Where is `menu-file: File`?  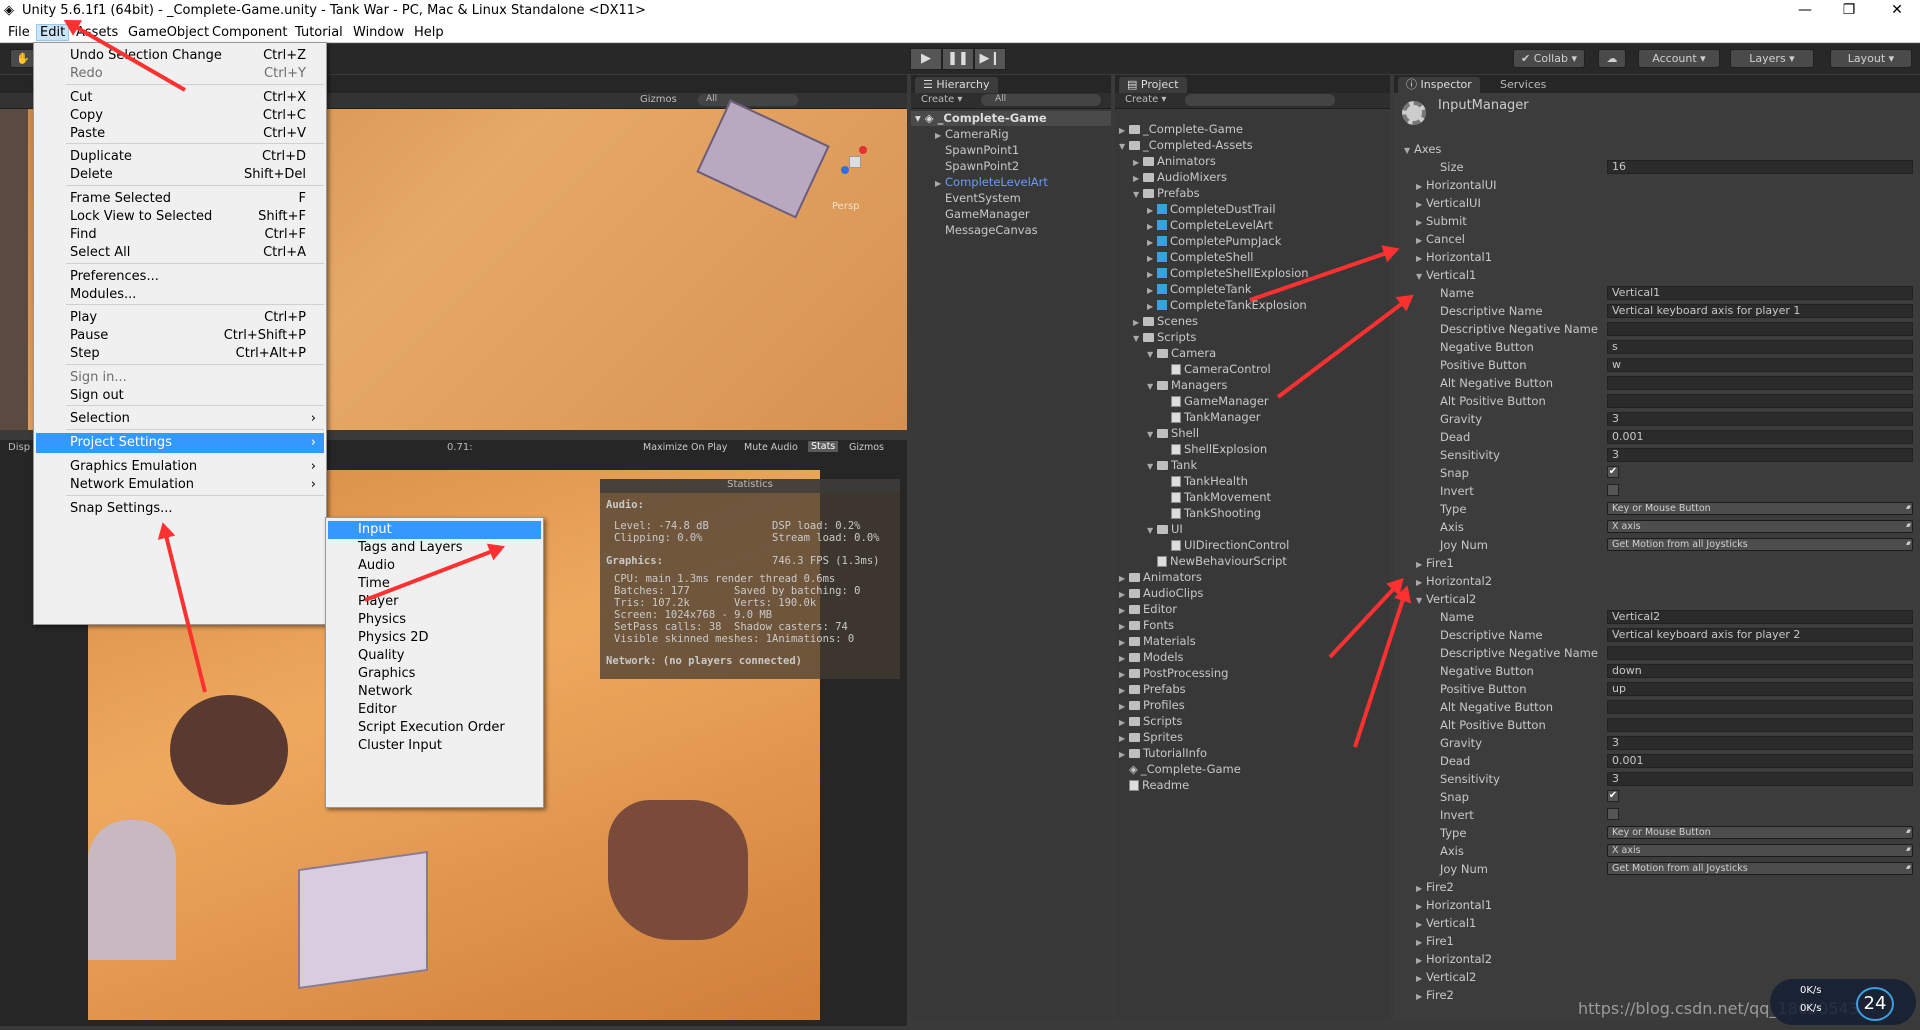
menu-file: File is located at coordinates (19, 32).